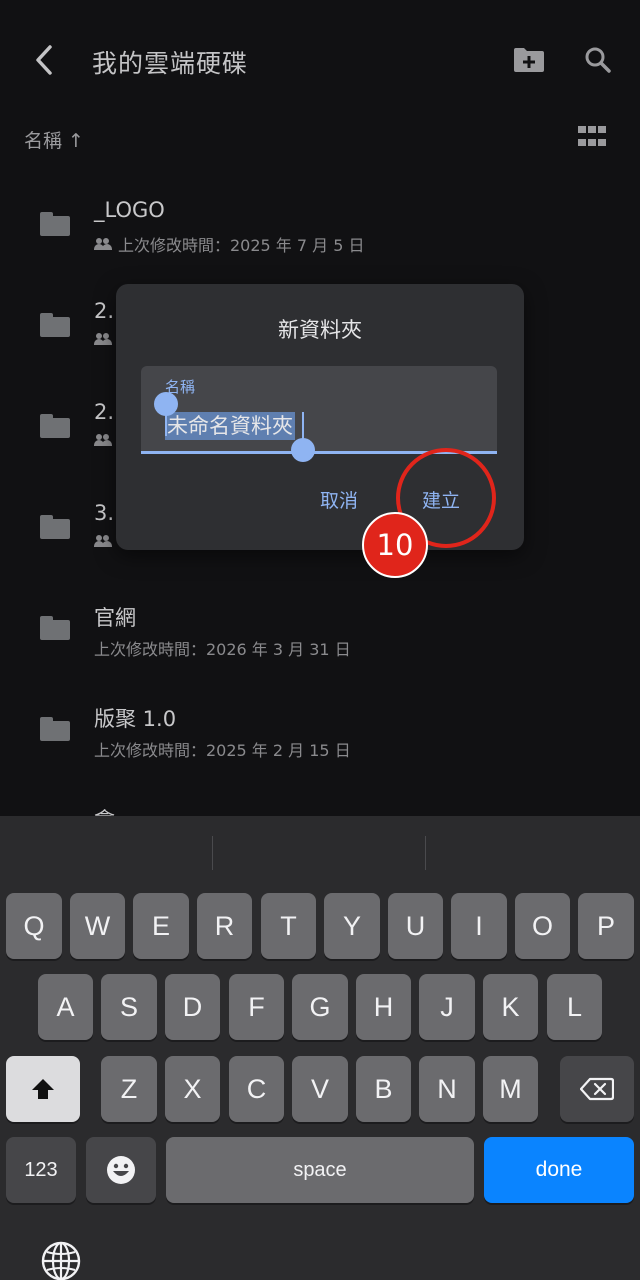 This screenshot has width=640, height=1280. What do you see at coordinates (510, 1089) in the screenshot?
I see `key-m: M` at bounding box center [510, 1089].